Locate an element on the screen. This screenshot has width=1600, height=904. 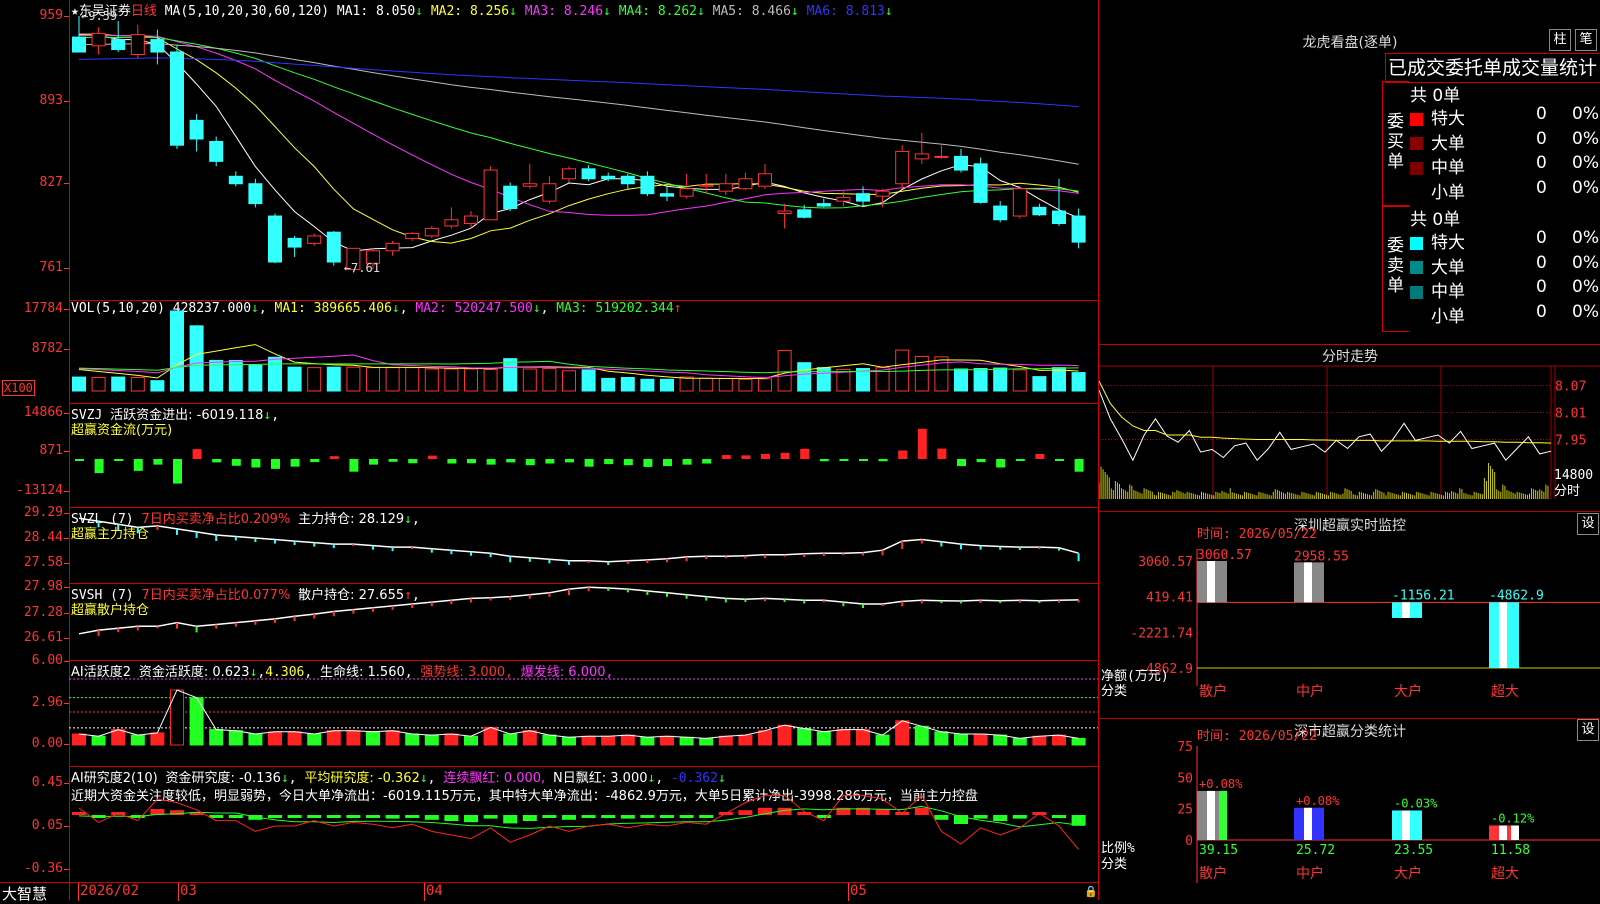
brand-logo: 大智慧 is located at coordinates (24, 893).